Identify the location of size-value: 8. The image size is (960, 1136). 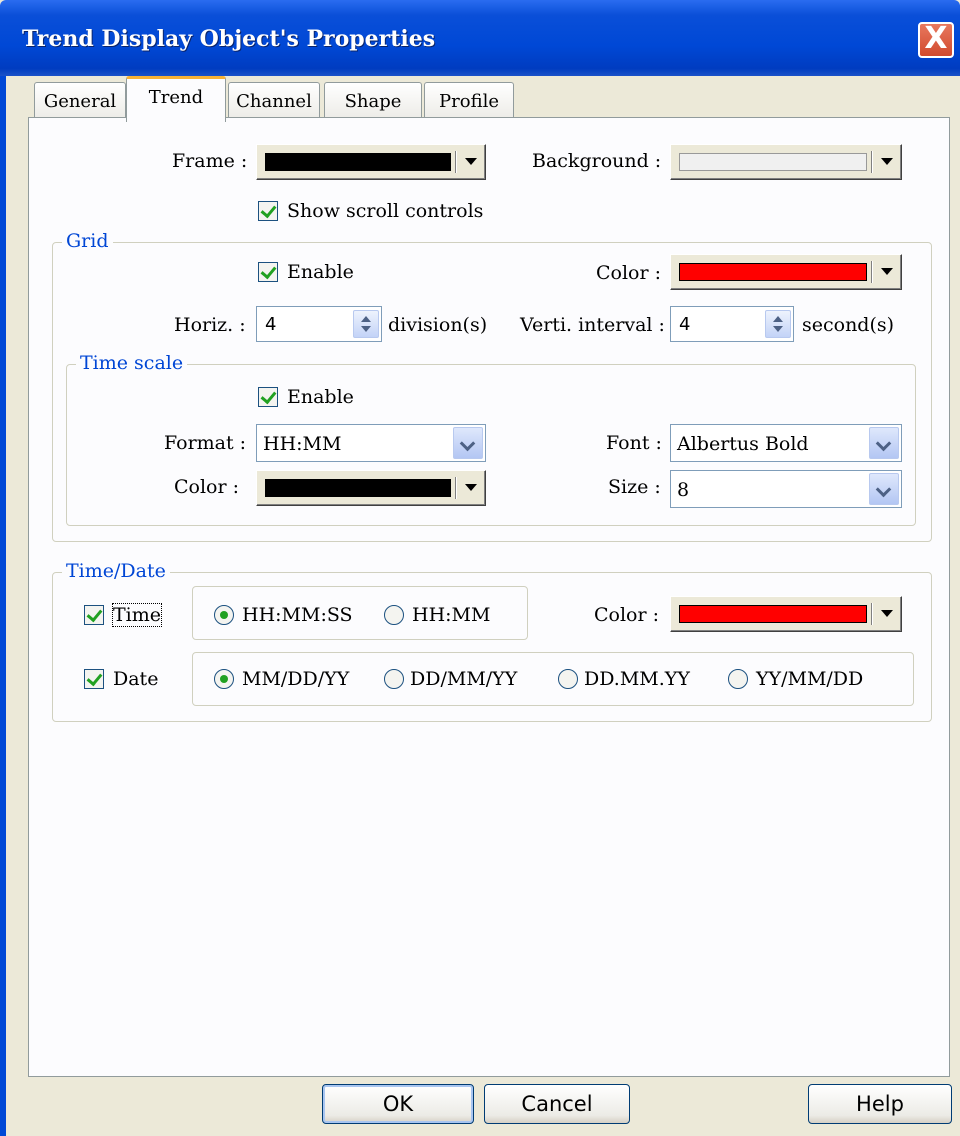
(683, 490).